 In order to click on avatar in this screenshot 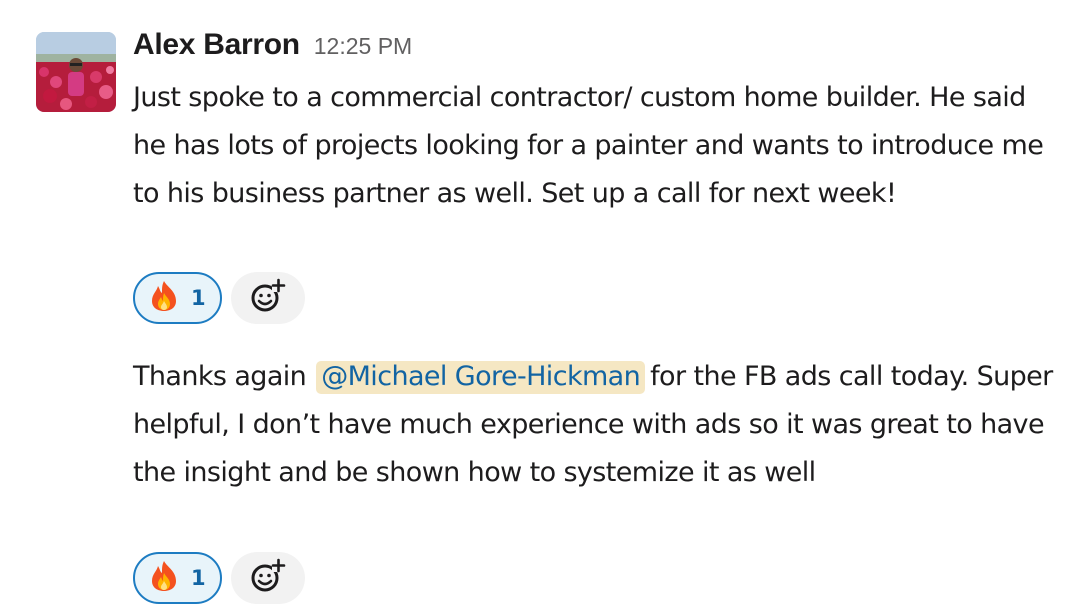, I will do `click(76, 72)`.